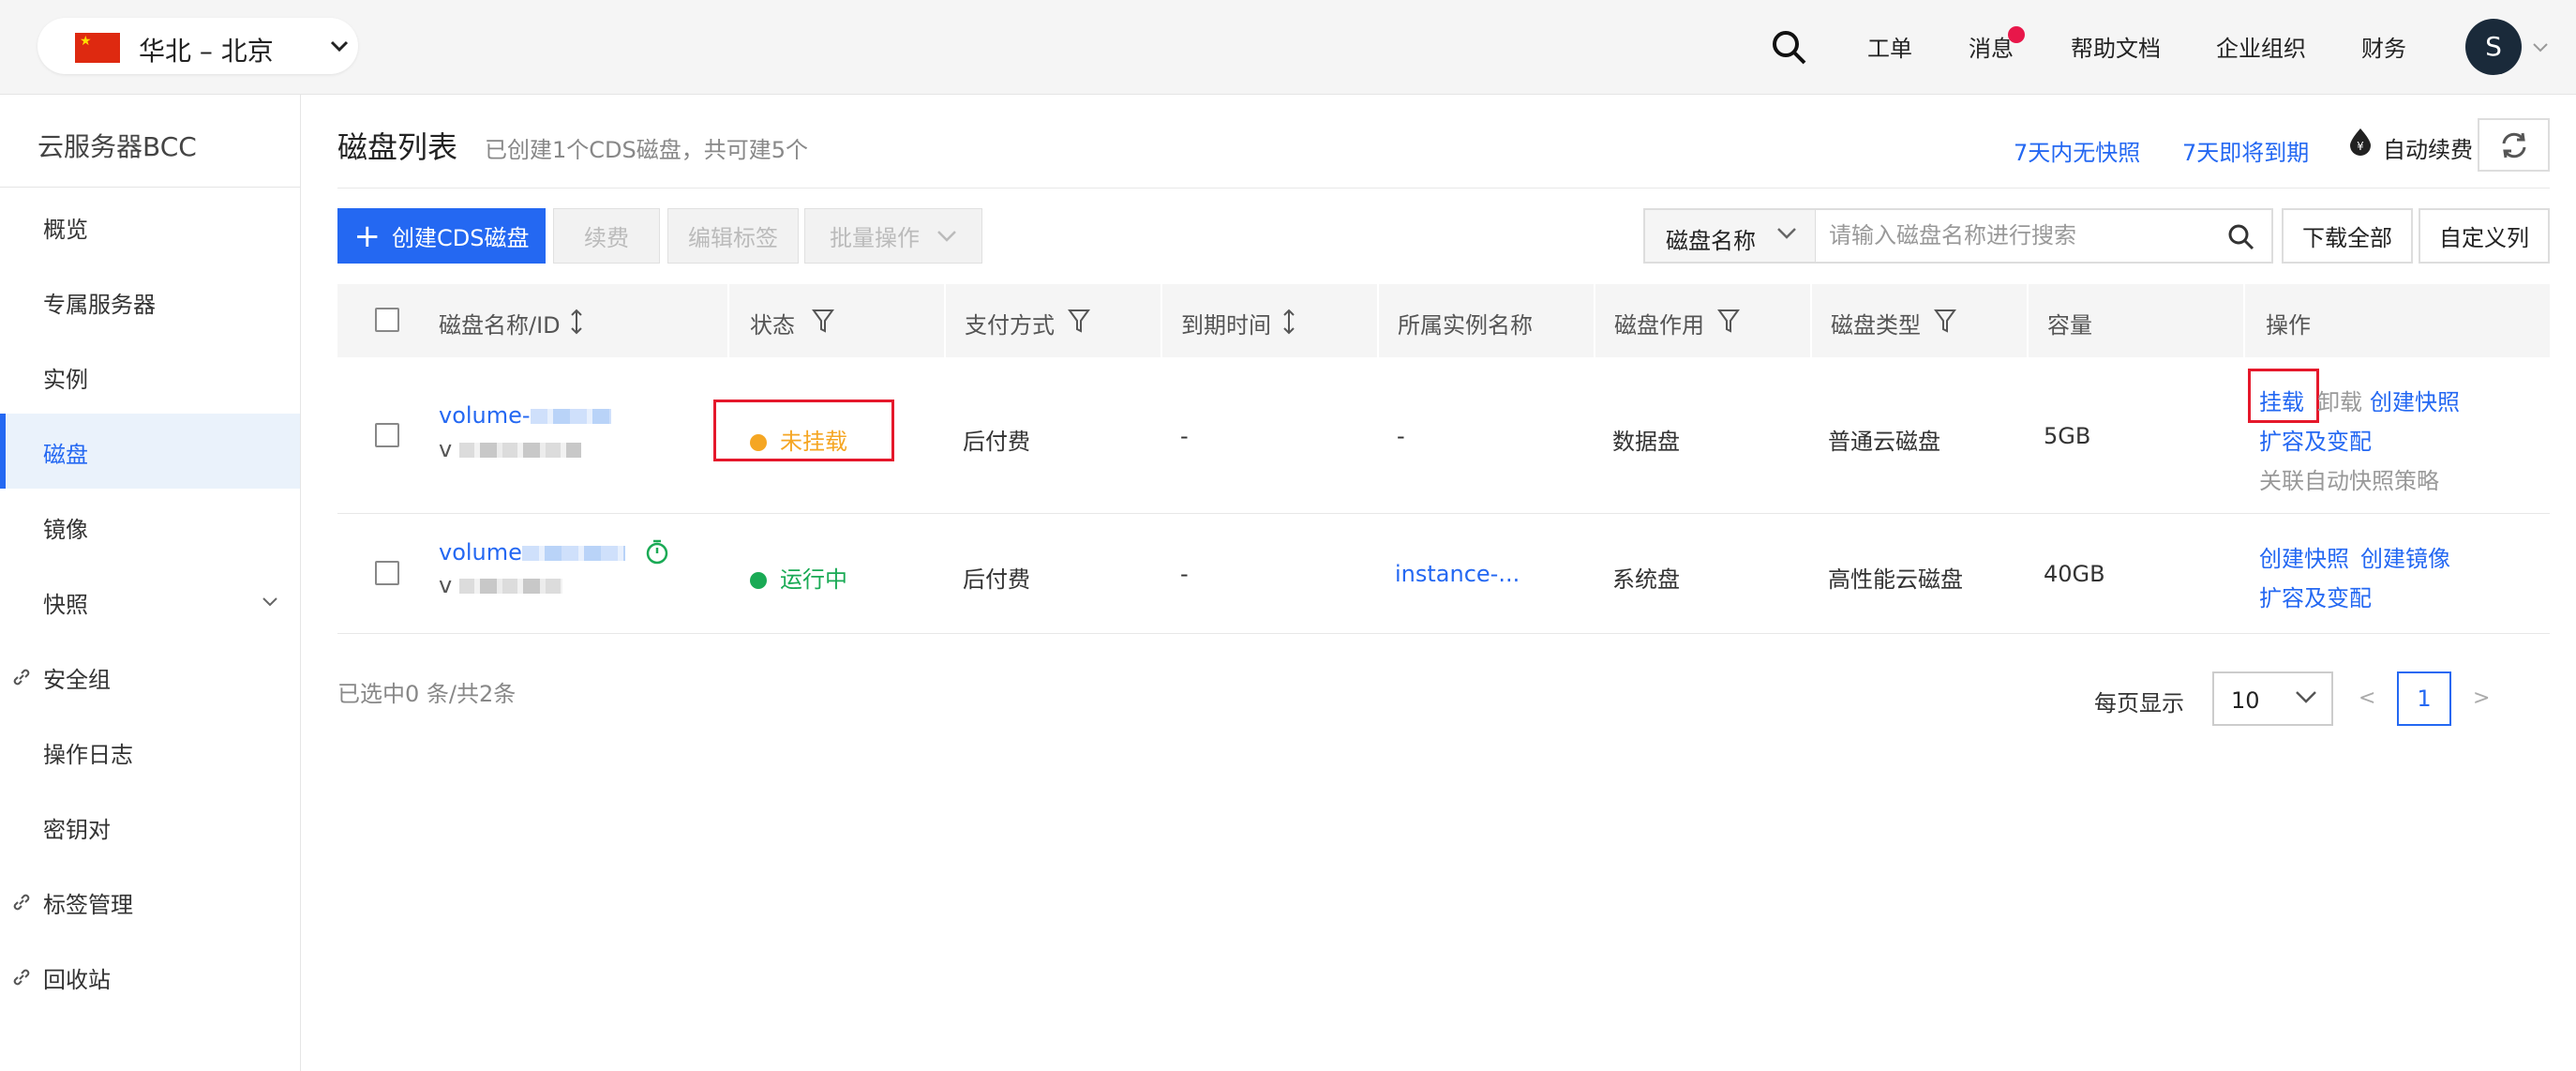 The width and height of the screenshot is (2576, 1071). Describe the element at coordinates (1889, 46) in the screenshot. I see `nav-tickets: 工单` at that location.